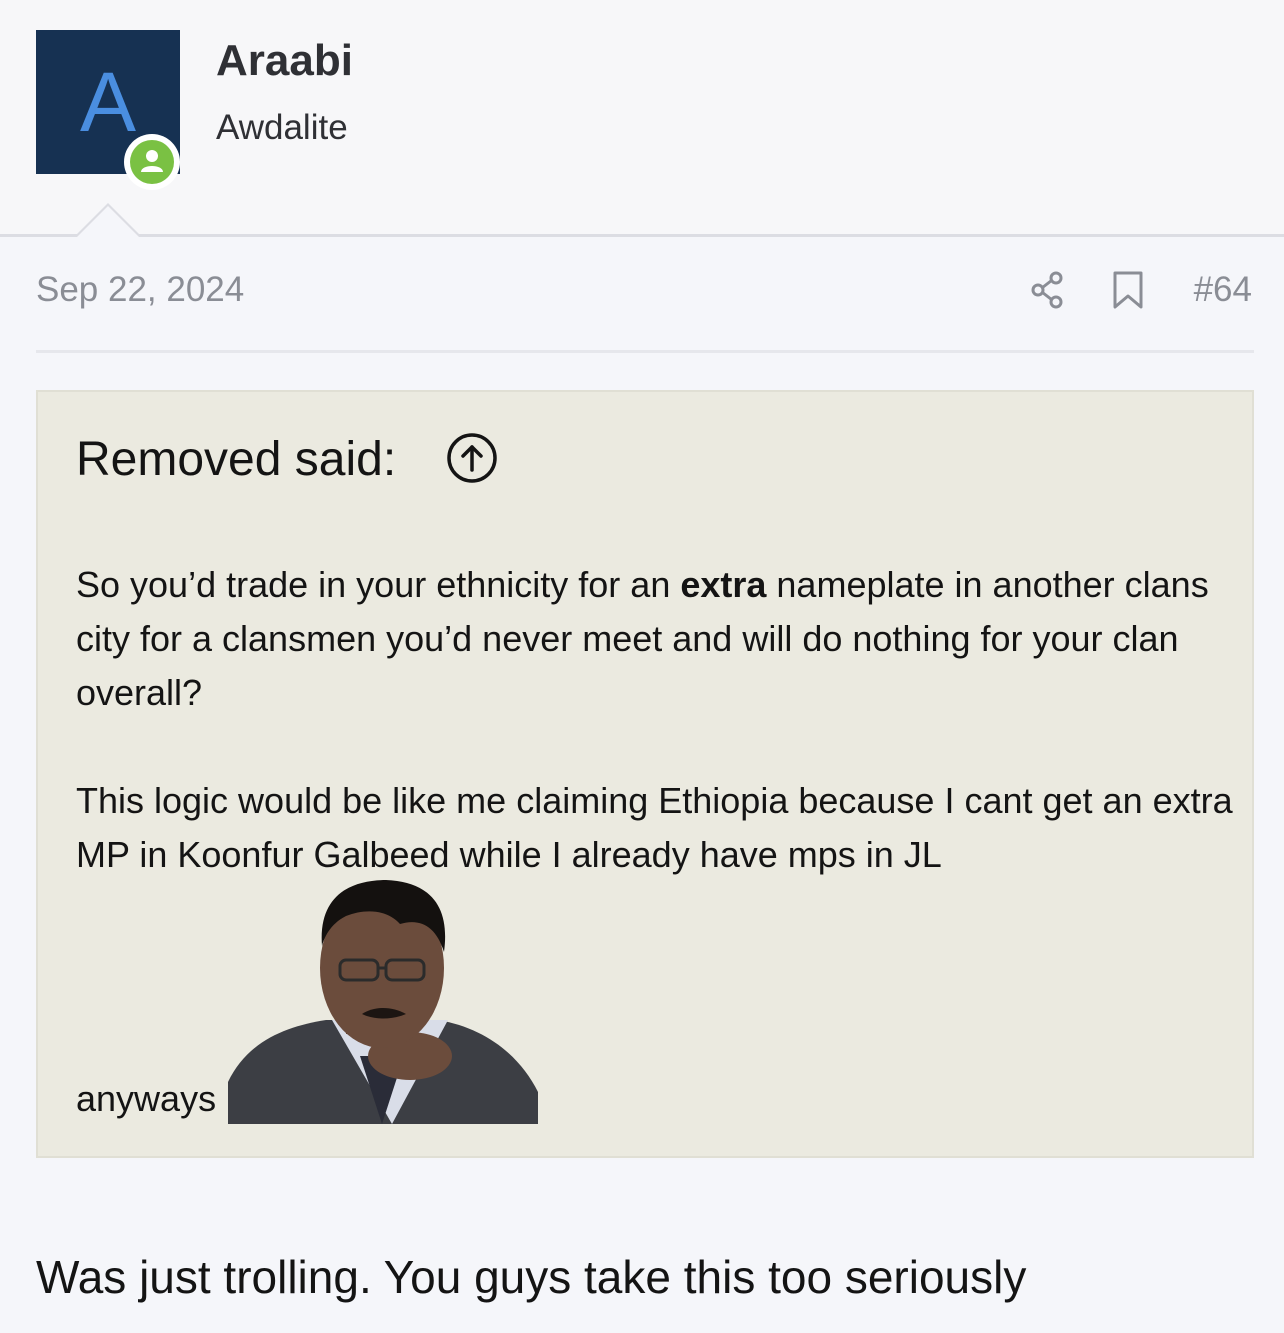  I want to click on post-number-link: #64, so click(1223, 290).